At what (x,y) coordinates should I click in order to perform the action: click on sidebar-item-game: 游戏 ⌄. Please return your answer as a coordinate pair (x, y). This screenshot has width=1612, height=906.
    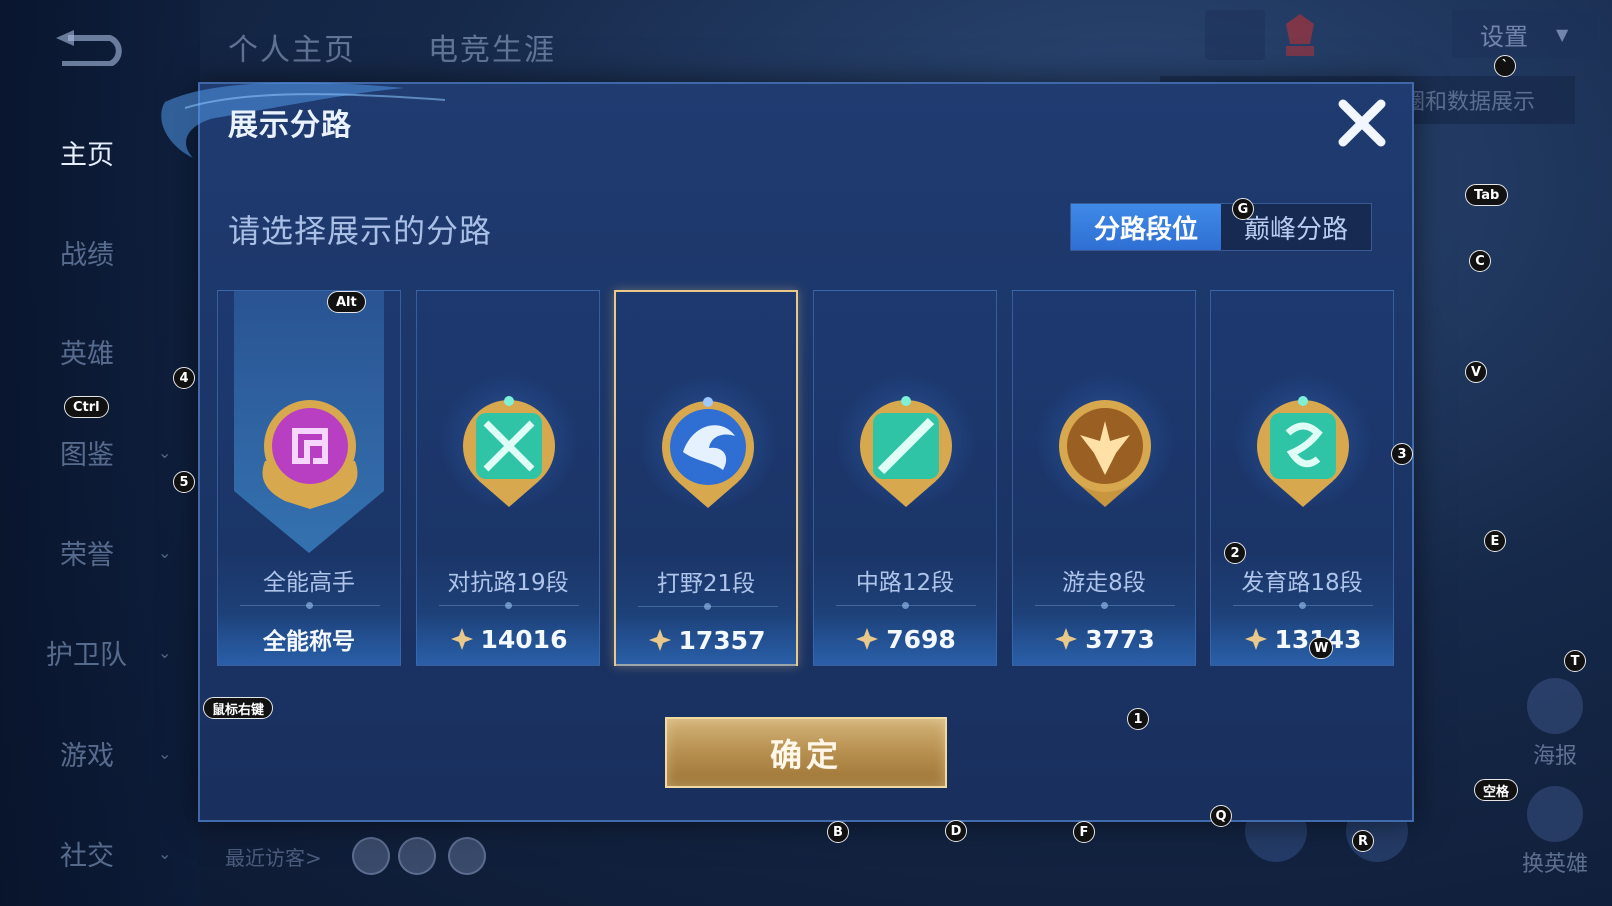
    Looking at the image, I should click on (110, 753).